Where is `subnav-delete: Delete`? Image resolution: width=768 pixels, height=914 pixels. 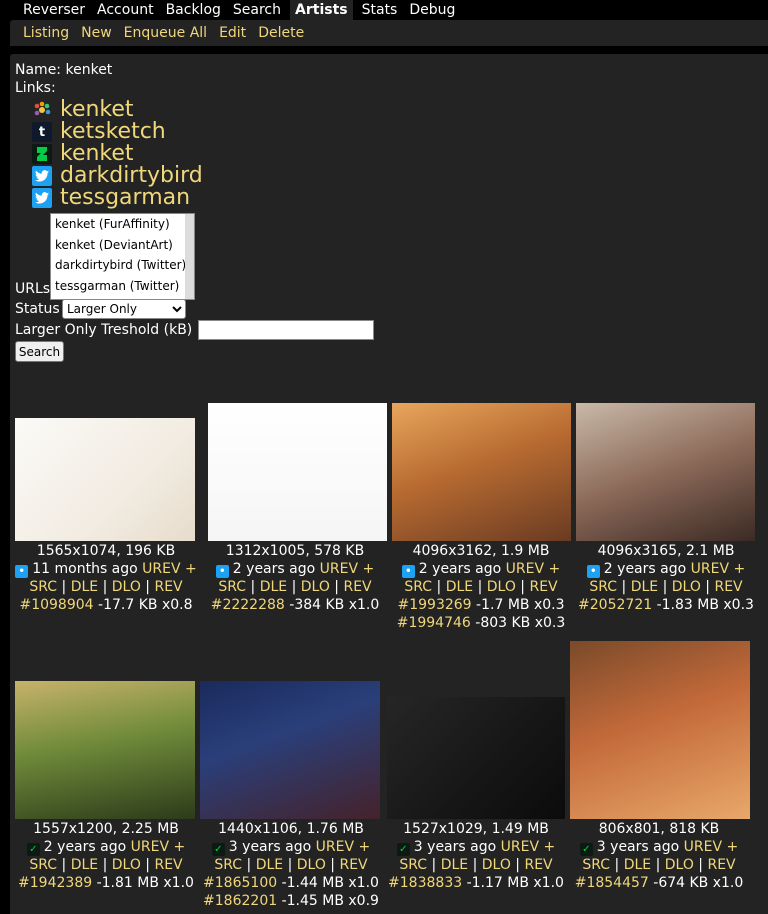 subnav-delete: Delete is located at coordinates (281, 33).